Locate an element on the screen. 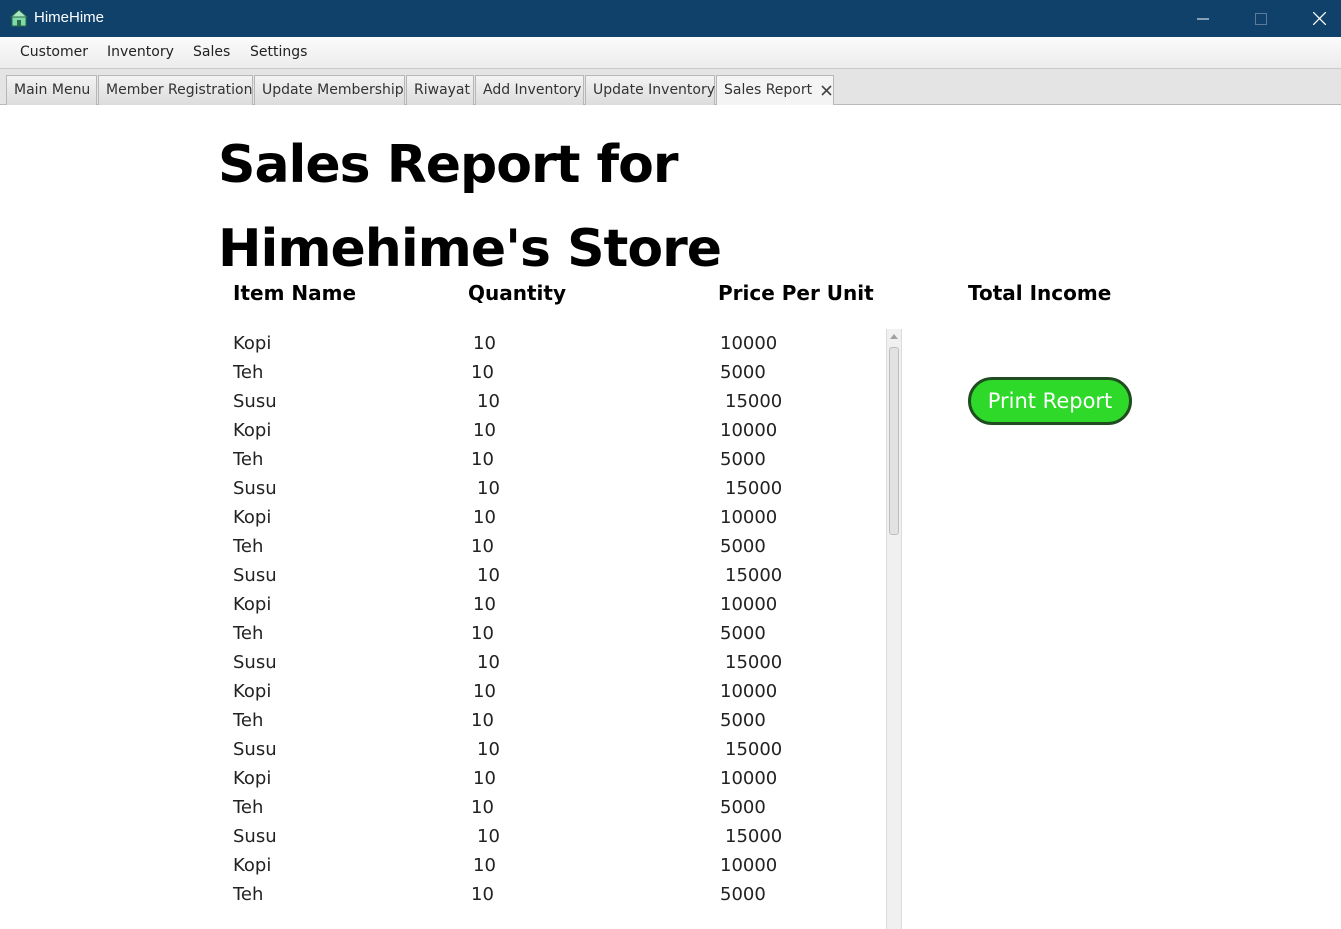 This screenshot has height=929, width=1341. window-title: HimeHime is located at coordinates (69, 17).